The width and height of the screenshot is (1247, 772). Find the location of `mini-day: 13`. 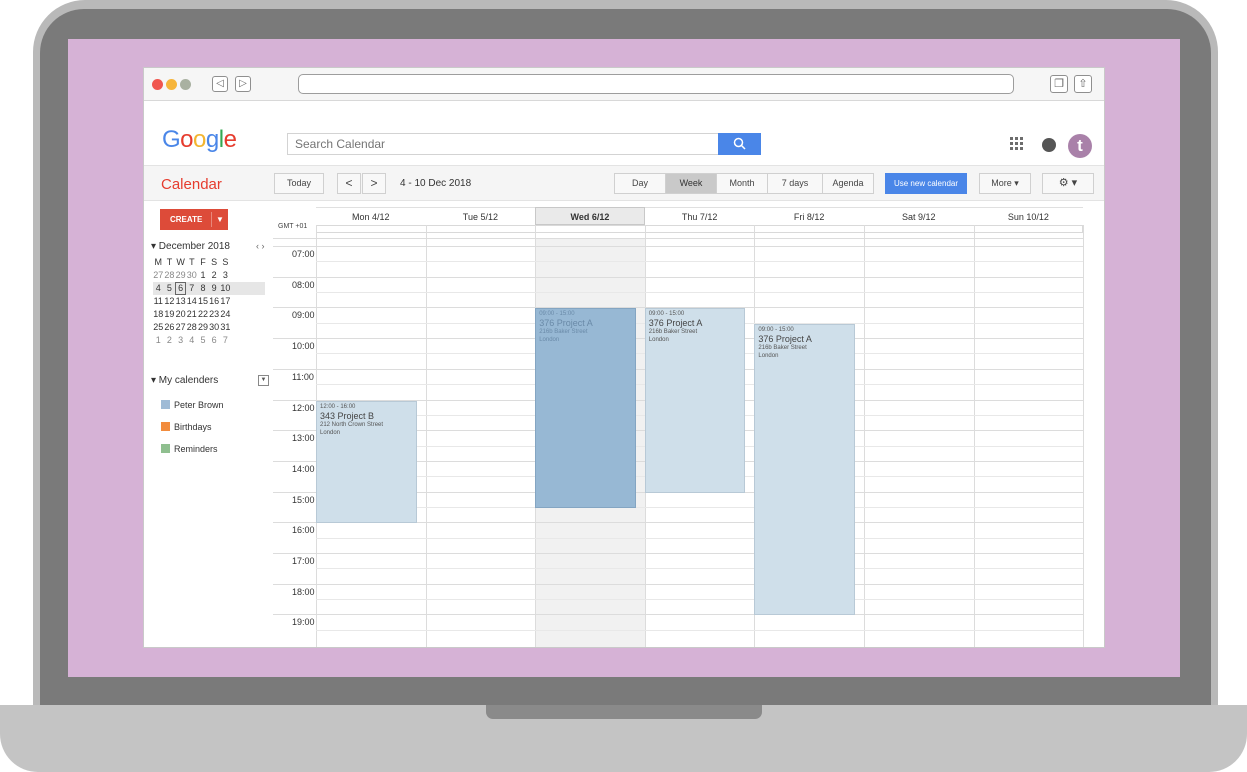

mini-day: 13 is located at coordinates (180, 301).